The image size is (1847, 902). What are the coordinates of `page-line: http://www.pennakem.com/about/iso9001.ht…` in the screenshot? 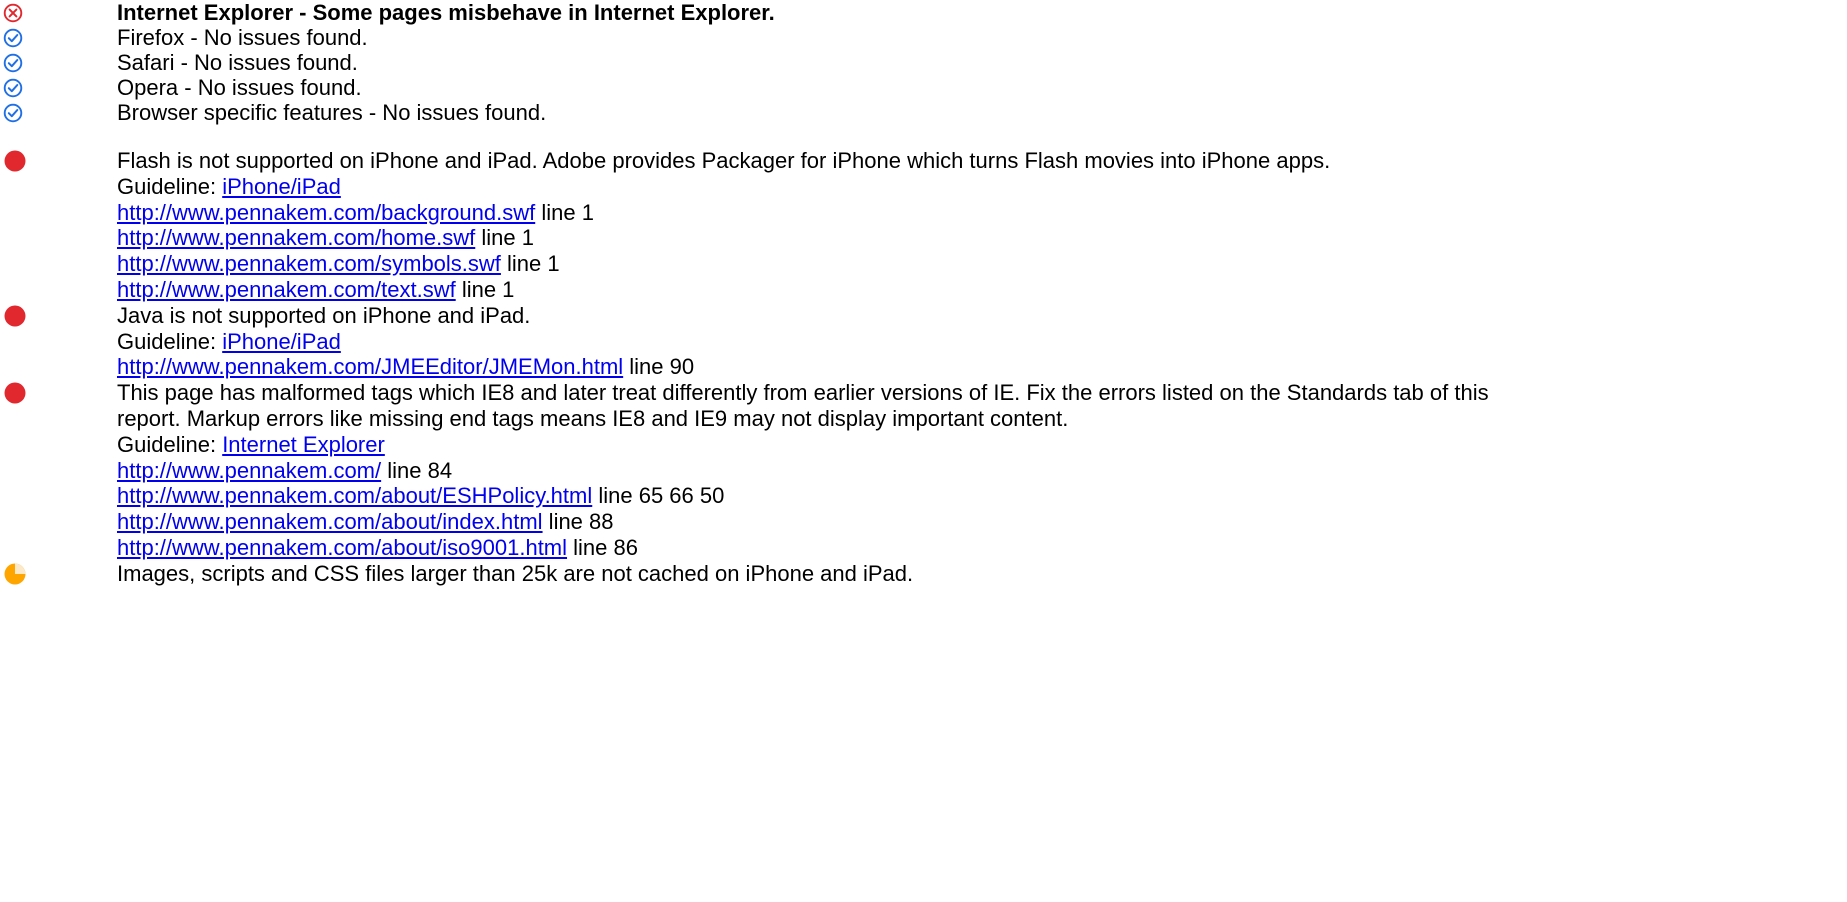 It's located at (982, 548).